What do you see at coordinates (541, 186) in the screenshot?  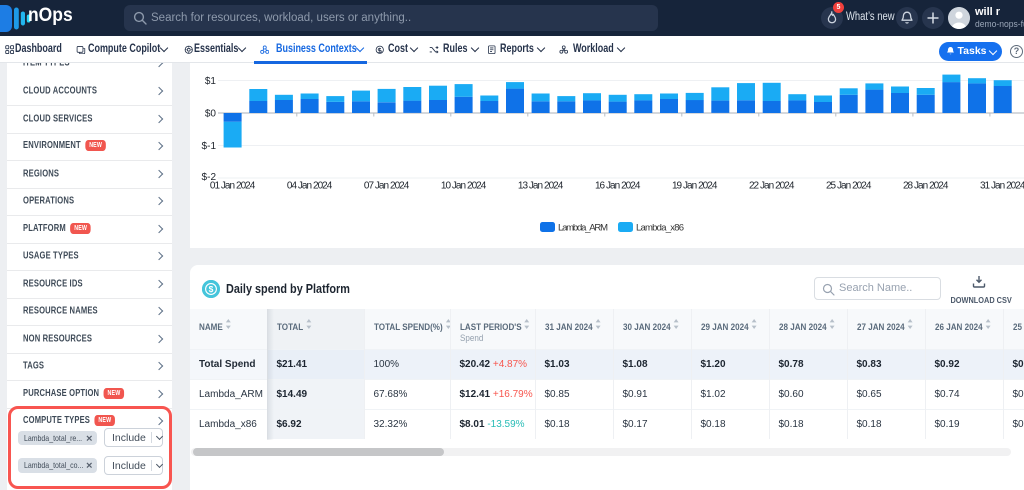 I see `svg-text: 13 Jan 2024` at bounding box center [541, 186].